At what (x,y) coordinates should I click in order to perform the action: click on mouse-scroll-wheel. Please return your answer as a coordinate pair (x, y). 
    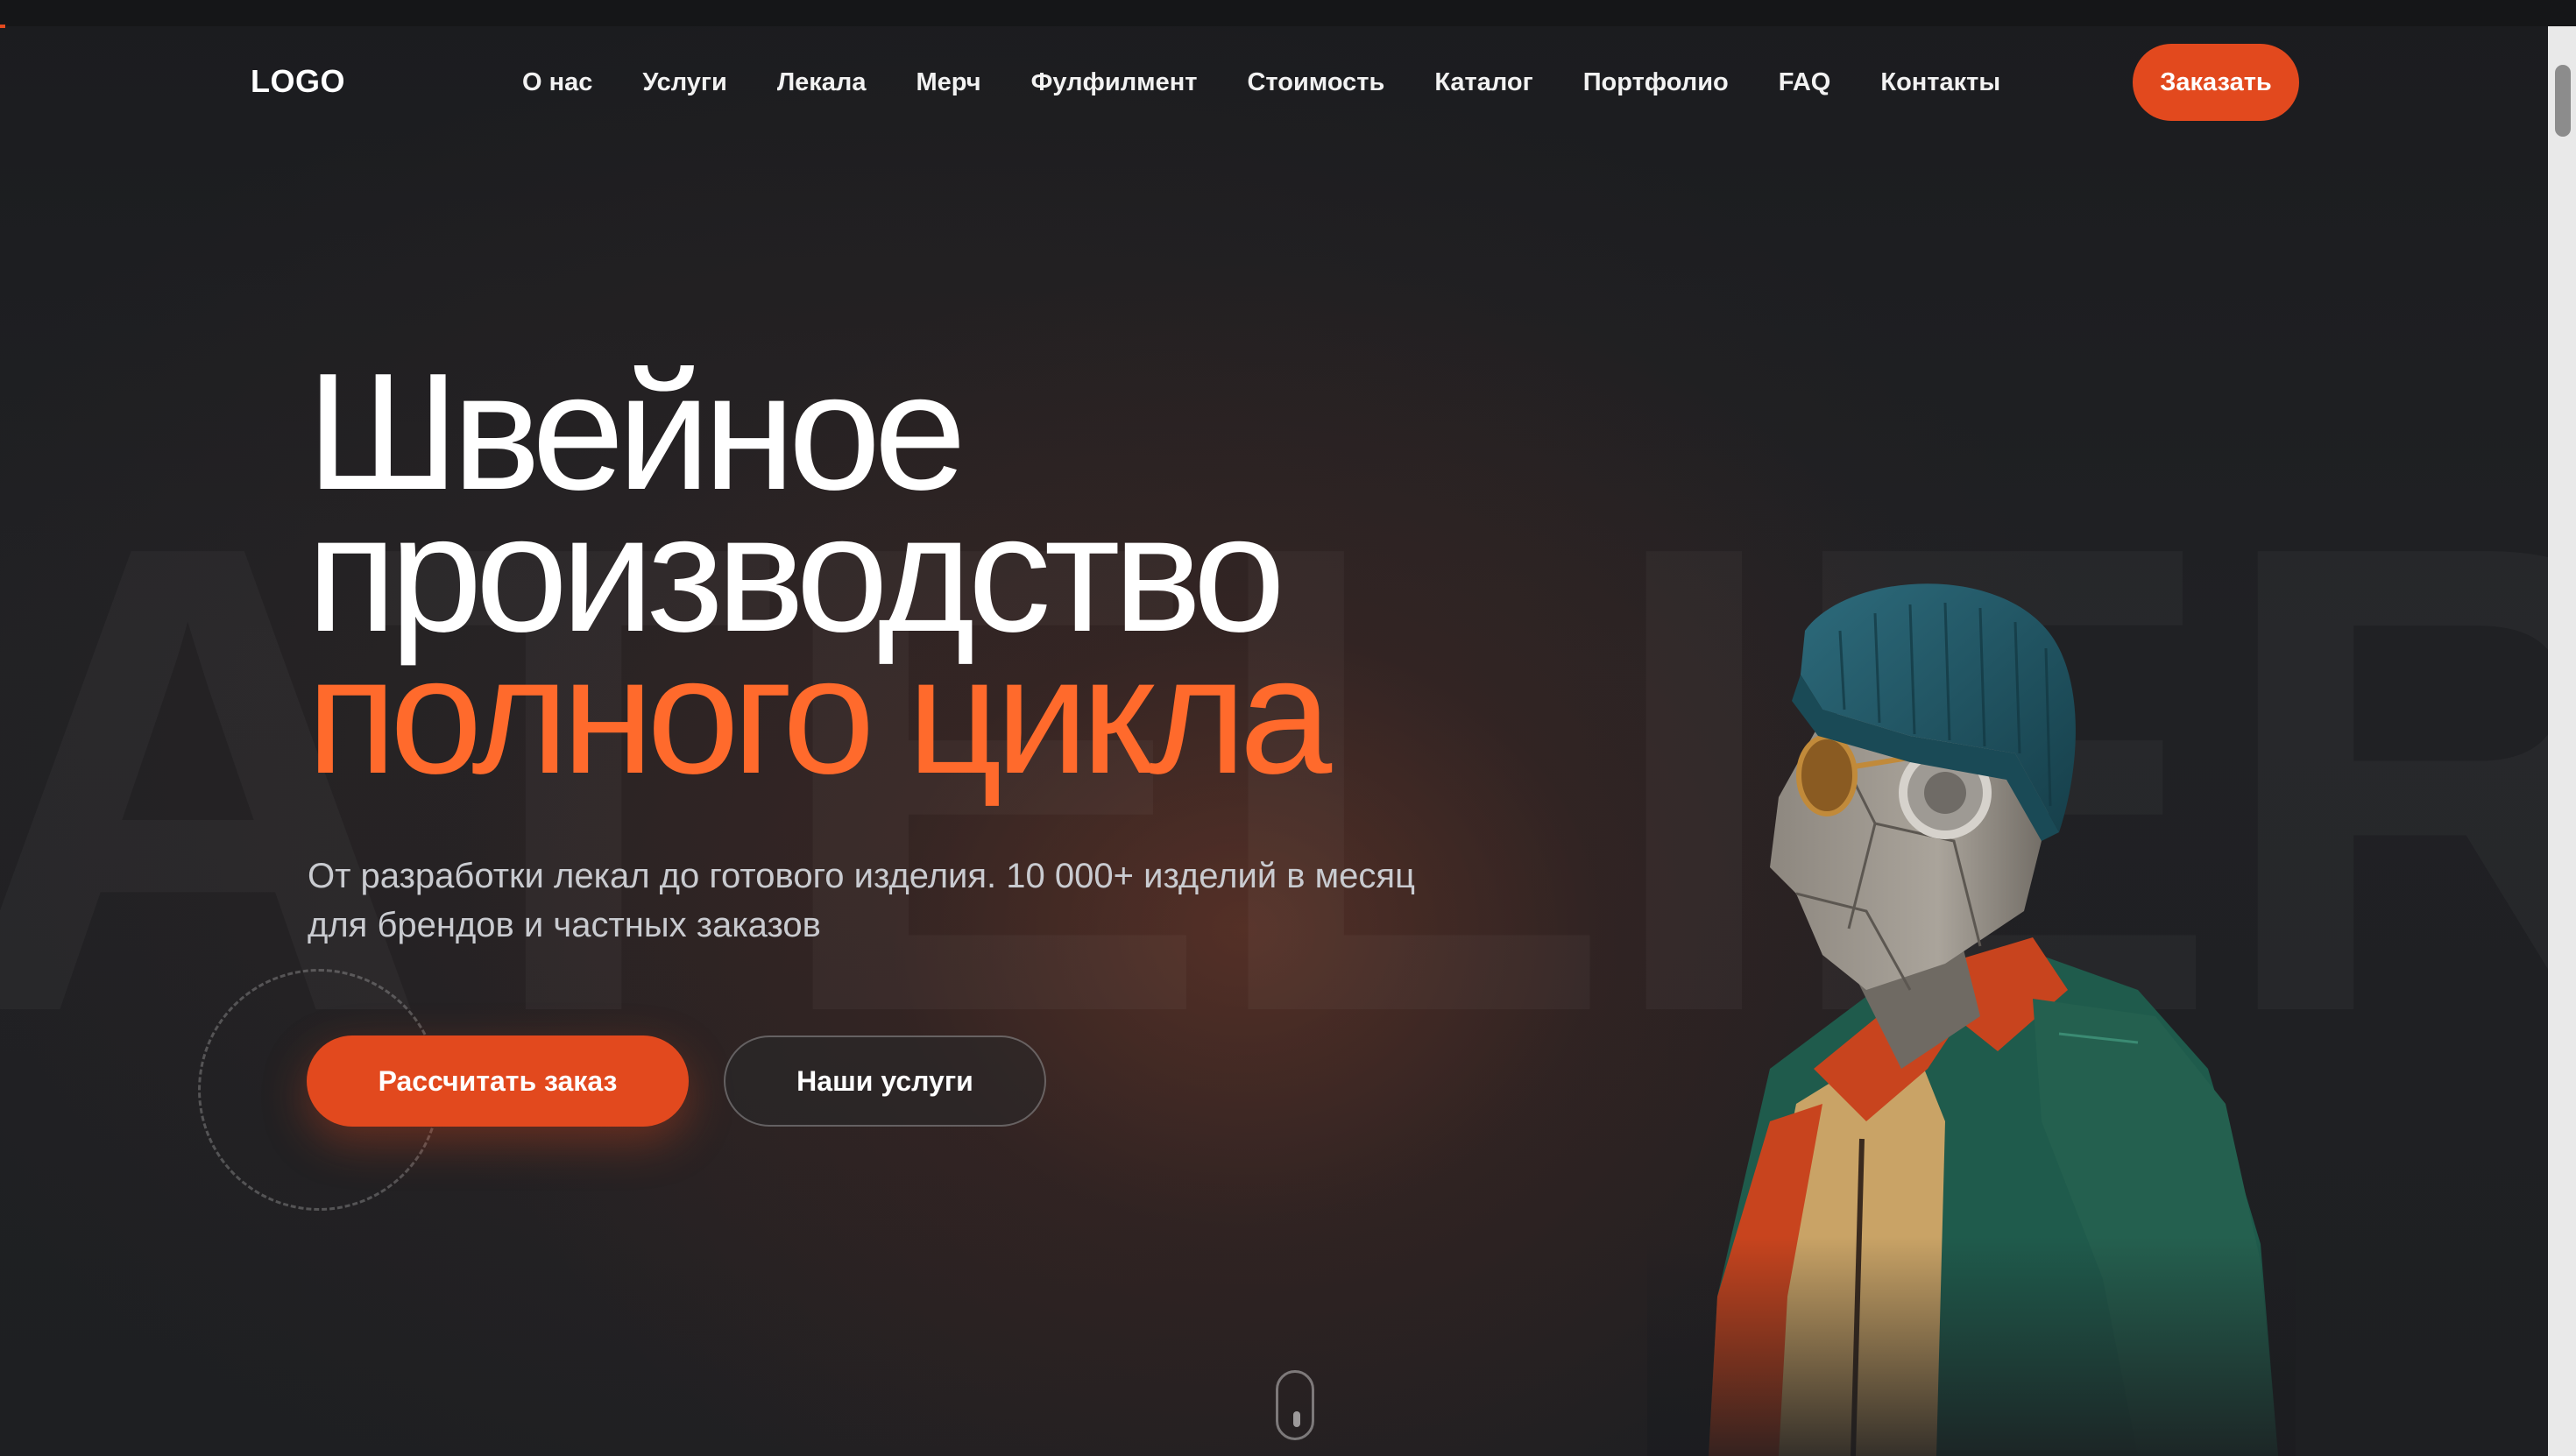
    Looking at the image, I should click on (1296, 1419).